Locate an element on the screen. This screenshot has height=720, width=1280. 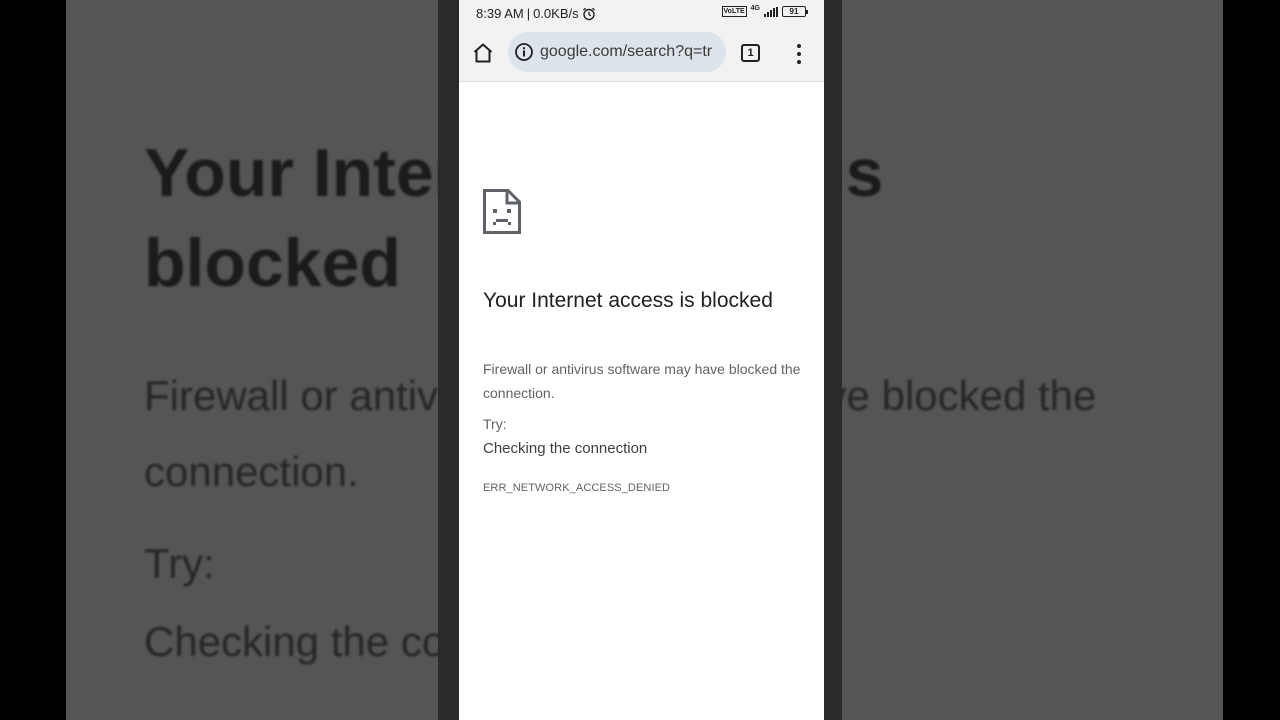
tab-count: 1 is located at coordinates (750, 53).